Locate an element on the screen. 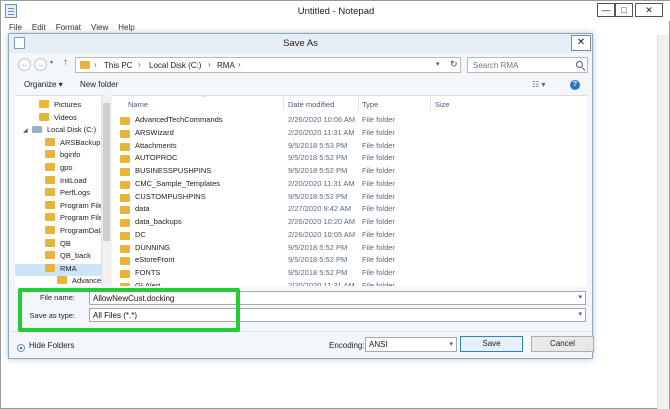 This screenshot has height=409, width=670. encoding-select: ANSI ▾ is located at coordinates (411, 344).